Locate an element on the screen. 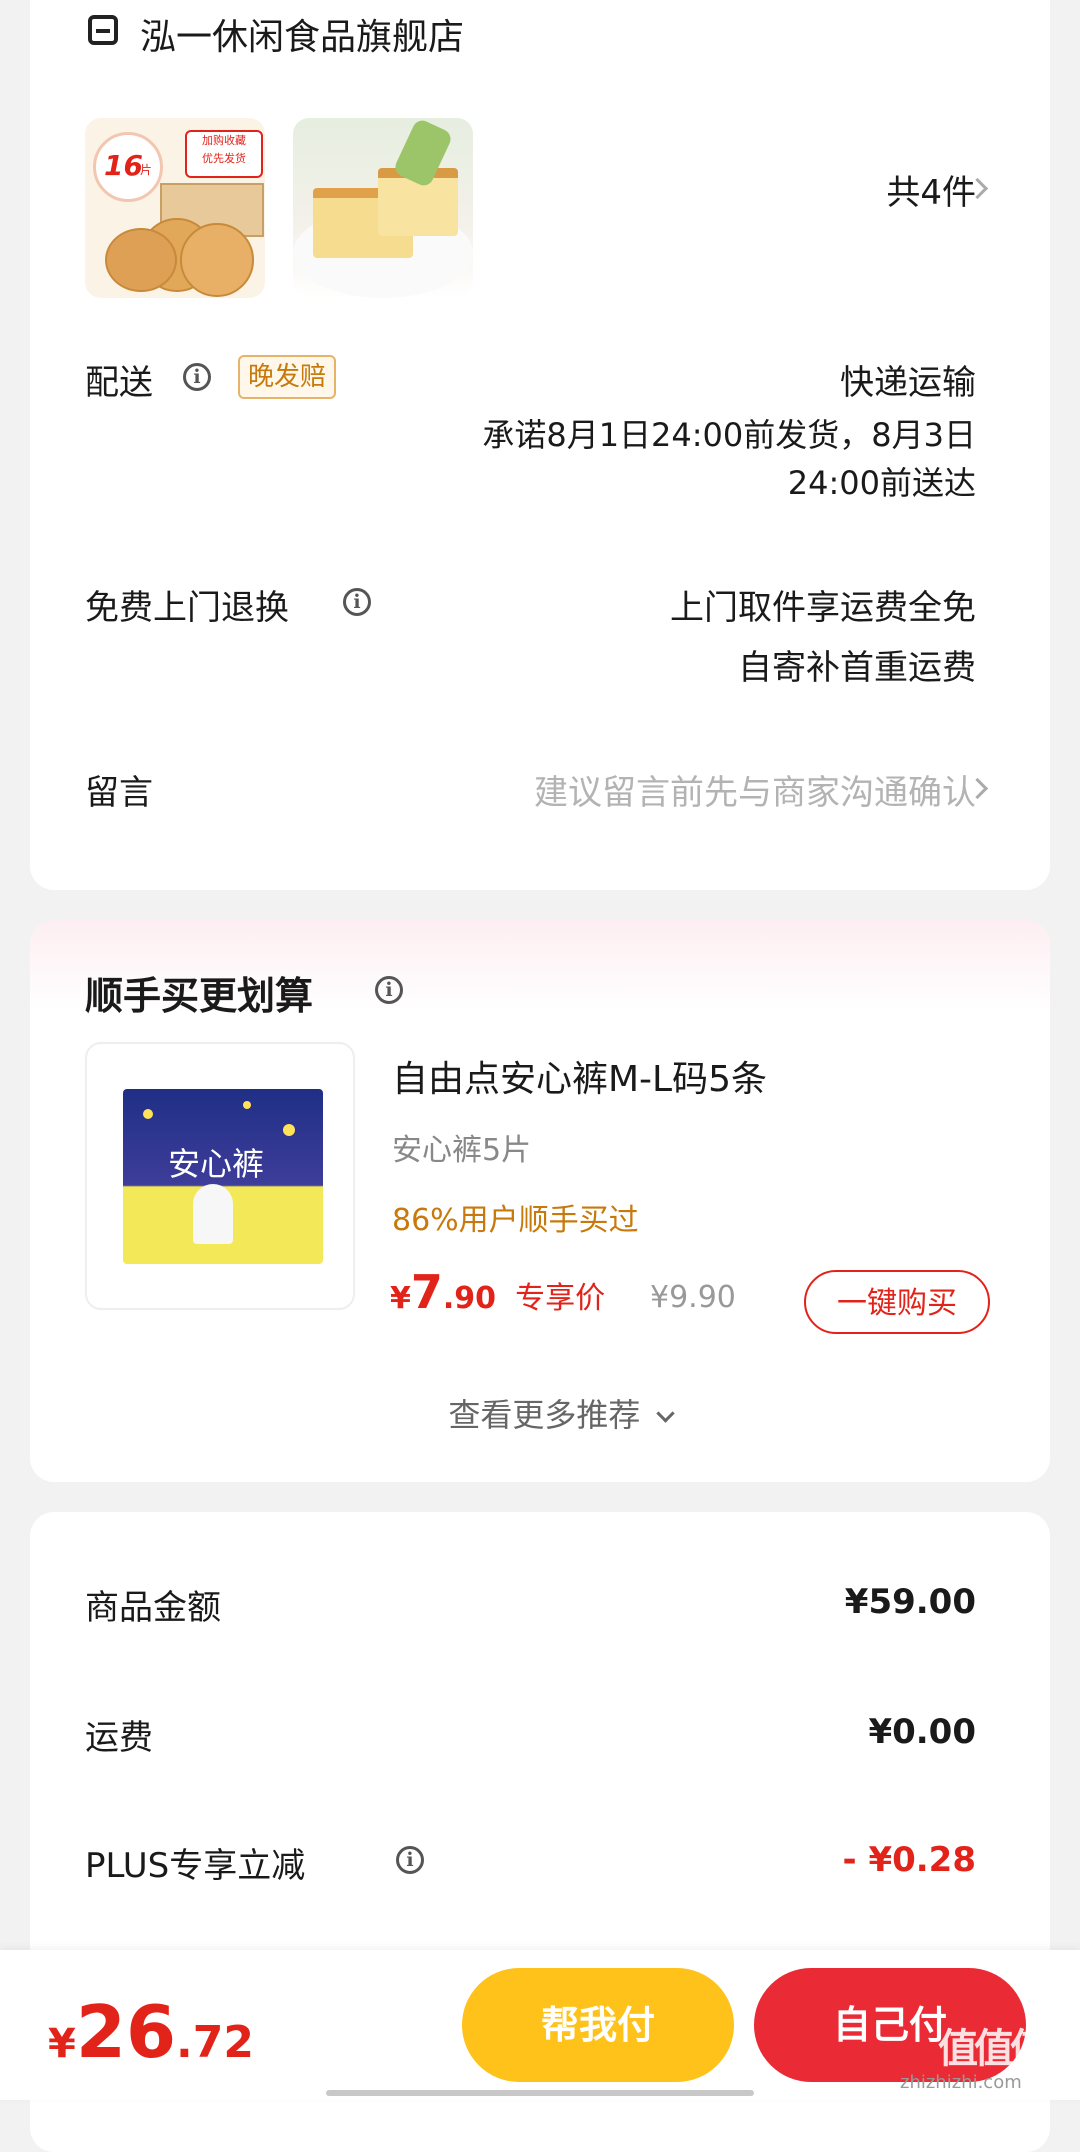 The height and width of the screenshot is (2152, 1080). store-icon is located at coordinates (103, 30).